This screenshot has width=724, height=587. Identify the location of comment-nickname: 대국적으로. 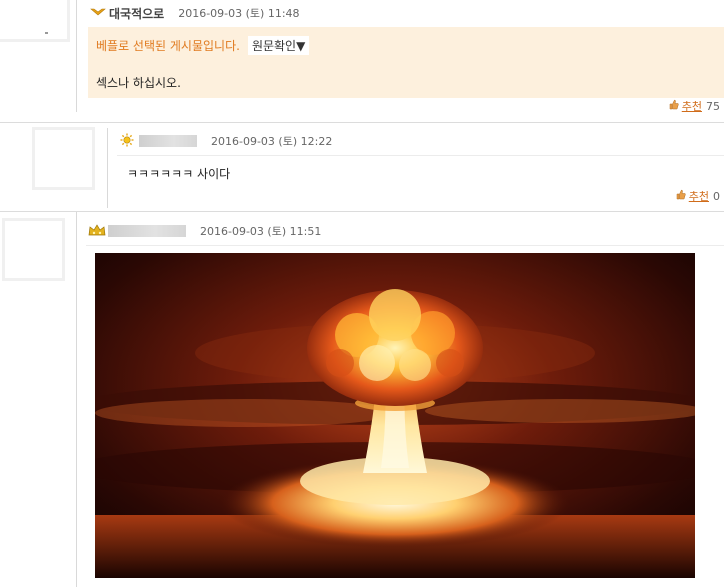
(136, 13).